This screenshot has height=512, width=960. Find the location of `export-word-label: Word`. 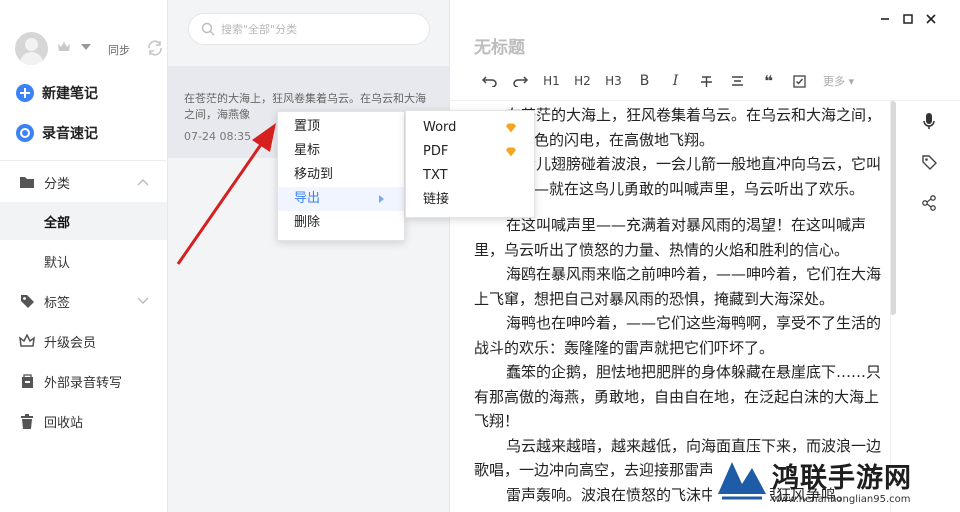

export-word-label: Word is located at coordinates (440, 127).